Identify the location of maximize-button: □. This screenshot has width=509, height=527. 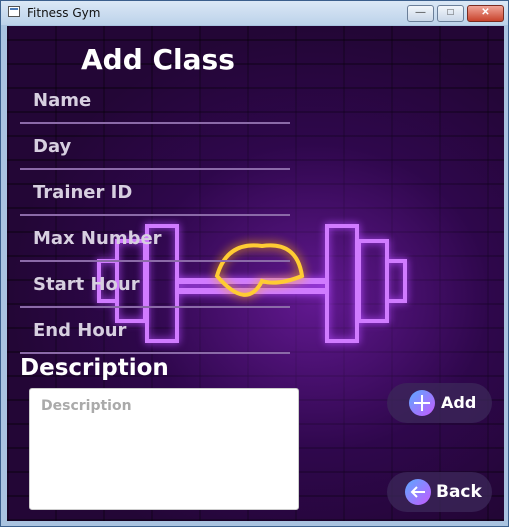
(450, 13).